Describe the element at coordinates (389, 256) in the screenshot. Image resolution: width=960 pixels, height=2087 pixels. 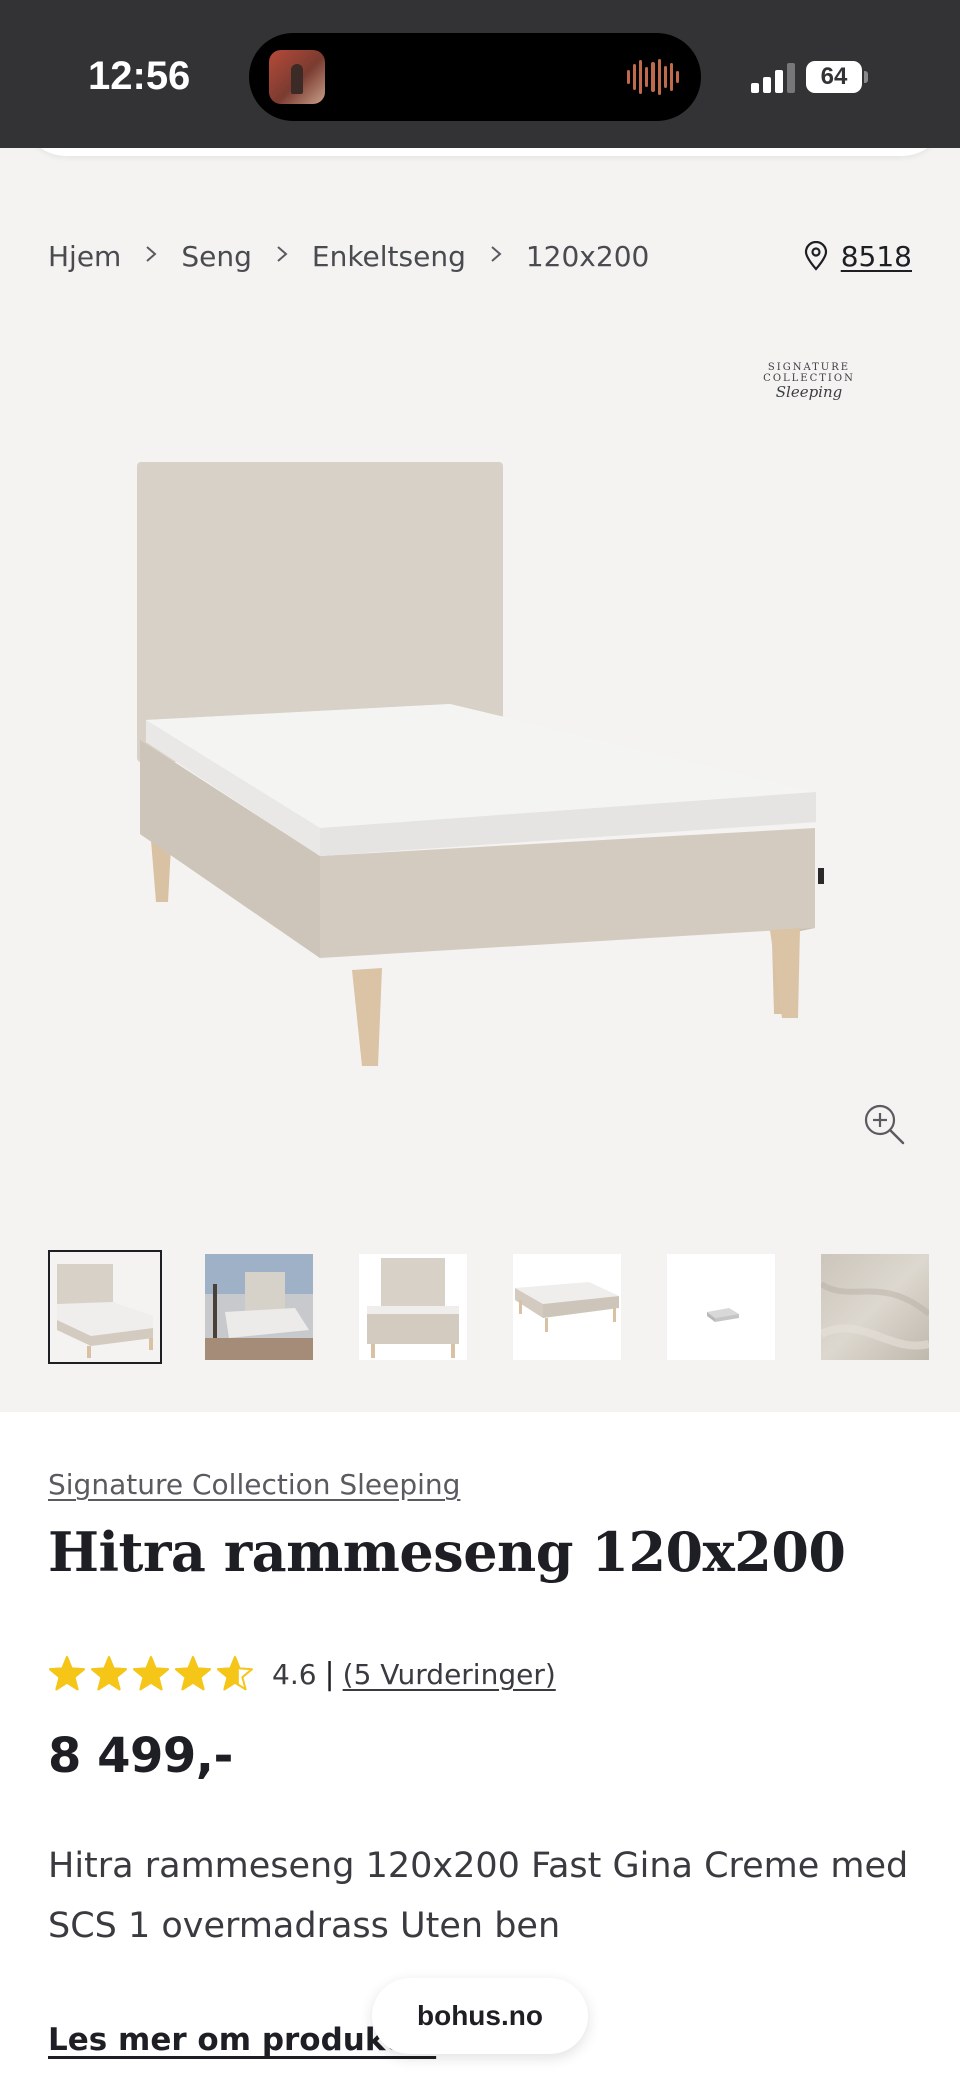
I see `breadcrumb-item-enkeltseng: Enkeltseng` at that location.